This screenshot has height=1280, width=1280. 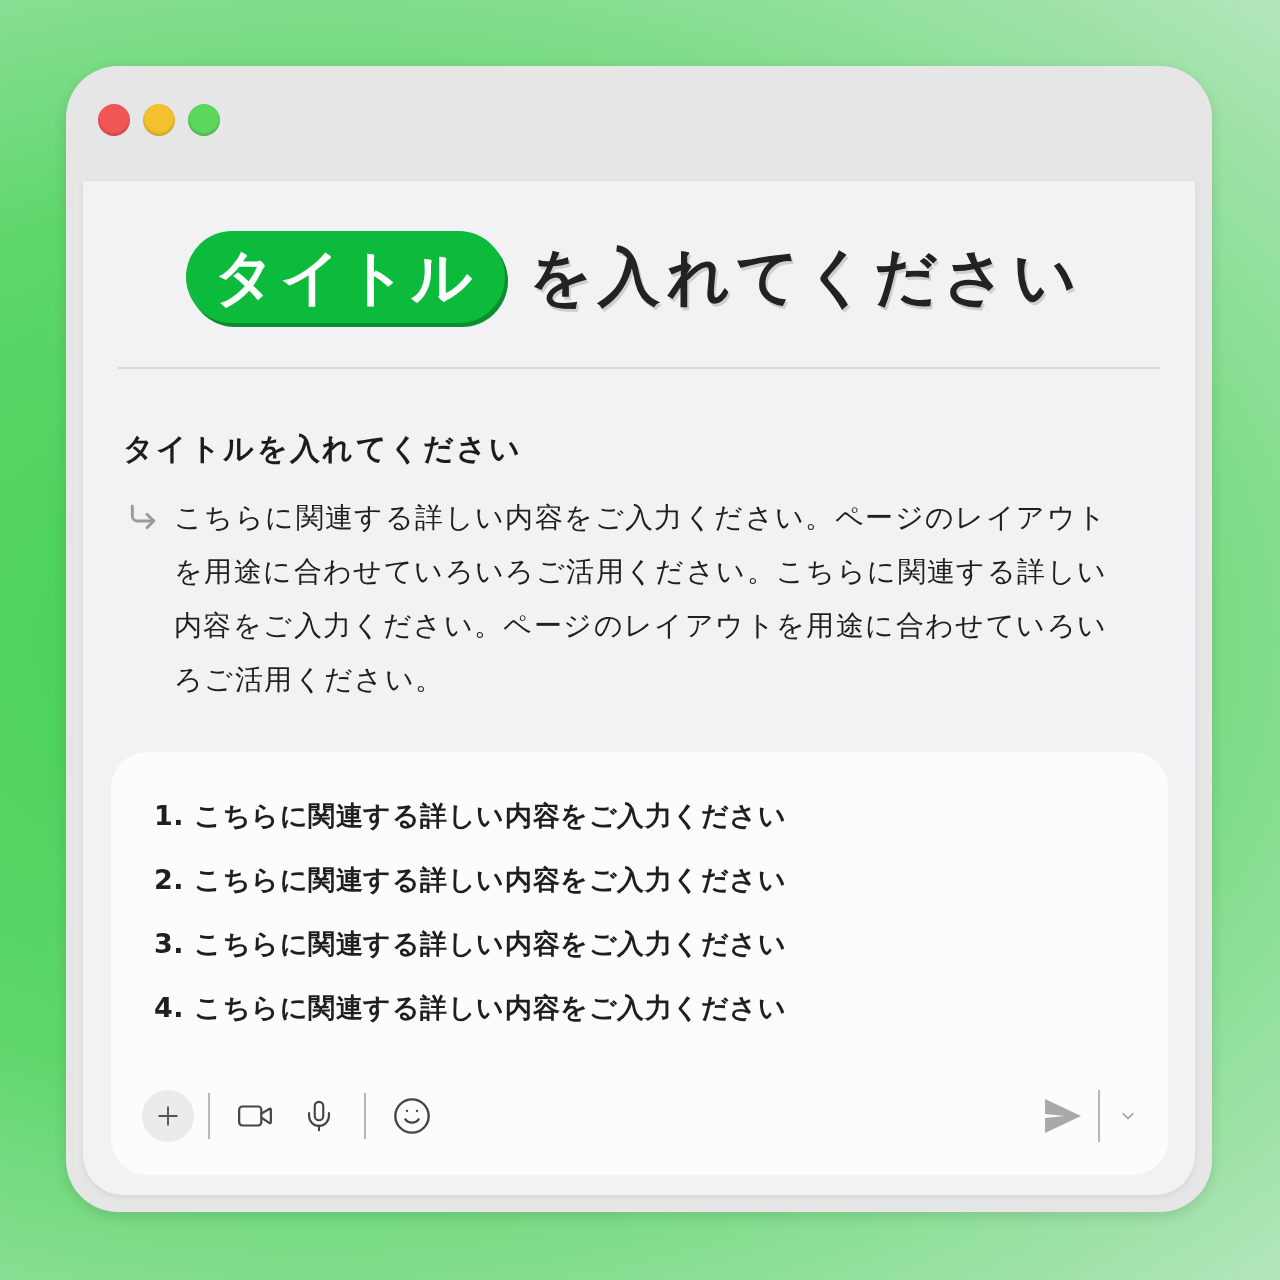 I want to click on body-paragraph: こちらに関連する詳しい内容をご入力ください。ページのレイアウトを用途に合わせていろいろご活用ください。こちらに関連する詳しい内容をご入力ください。ページのレイアウトを用途に合わせていろいろご活用ください。, so click(x=641, y=599).